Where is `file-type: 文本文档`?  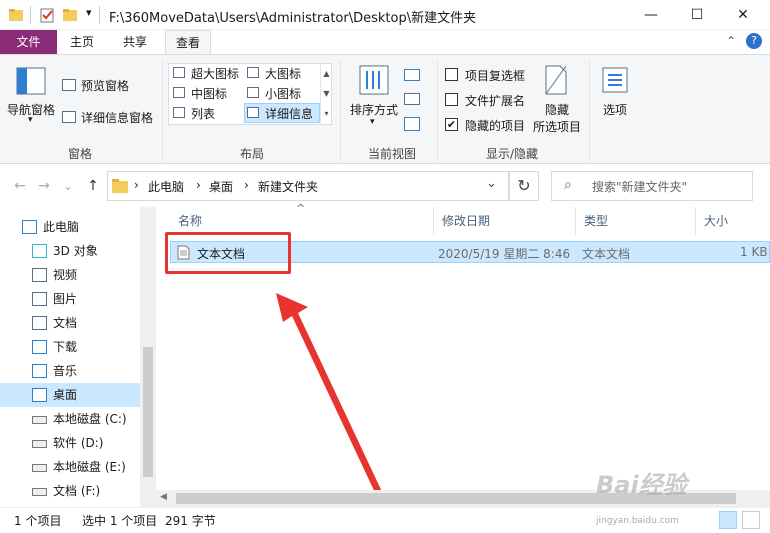 file-type: 文本文档 is located at coordinates (606, 254).